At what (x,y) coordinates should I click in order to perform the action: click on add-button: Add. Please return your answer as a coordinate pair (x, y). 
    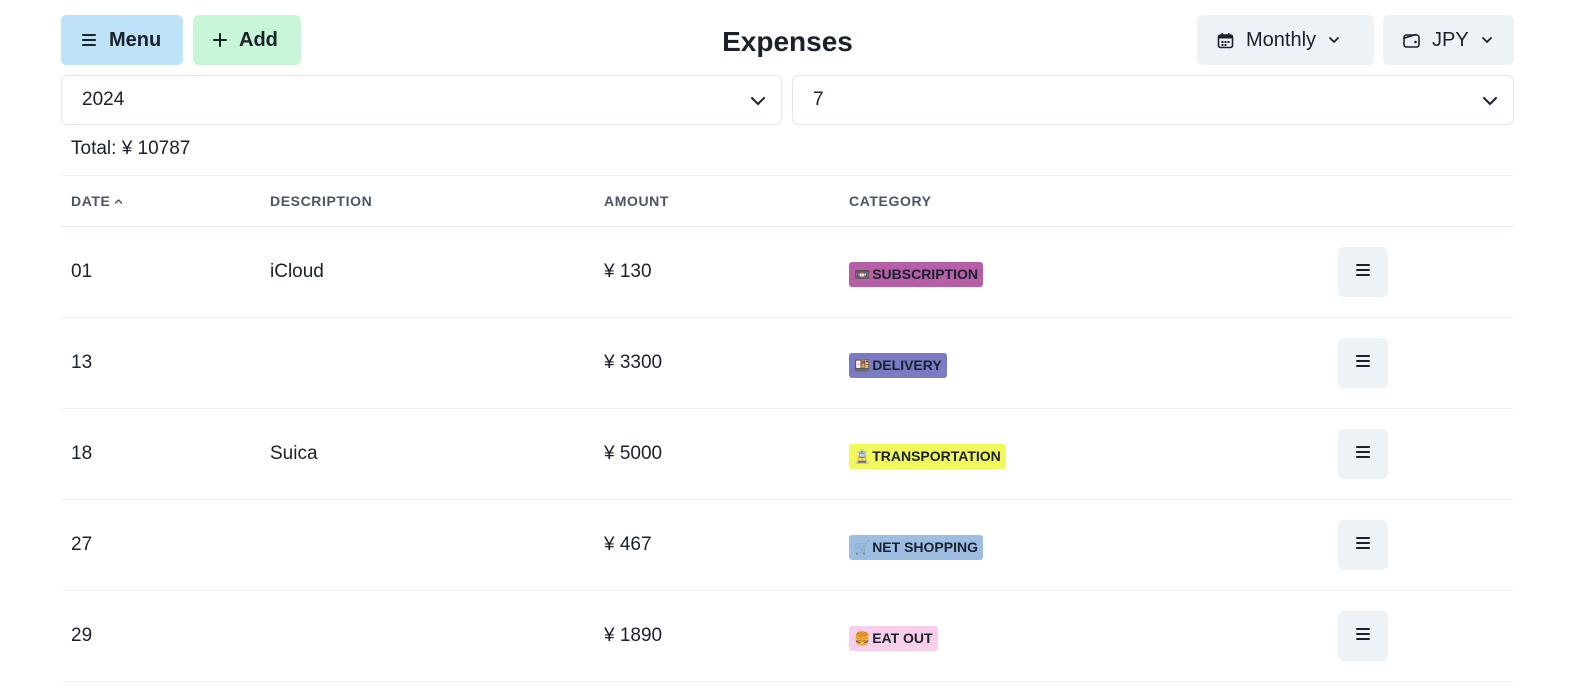
    Looking at the image, I should click on (247, 40).